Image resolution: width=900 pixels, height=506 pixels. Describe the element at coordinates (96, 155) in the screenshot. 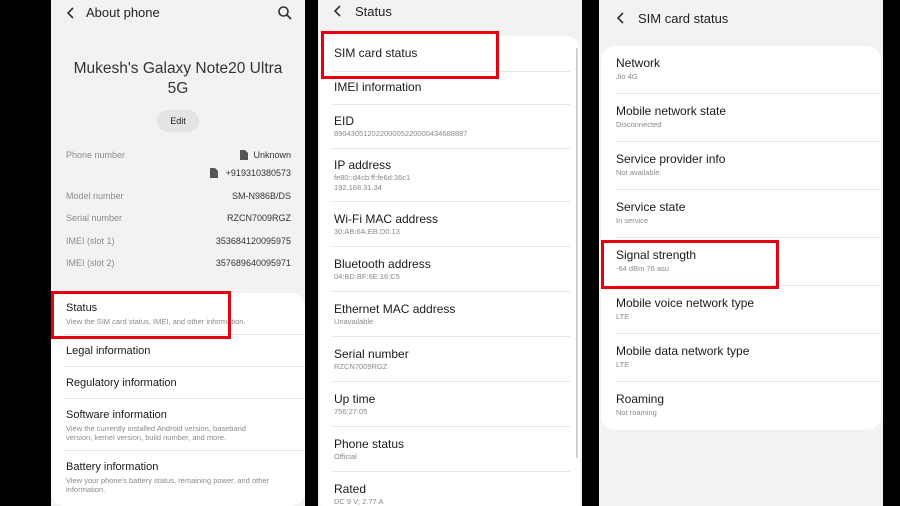

I see `phone-number-label: Phone number` at that location.